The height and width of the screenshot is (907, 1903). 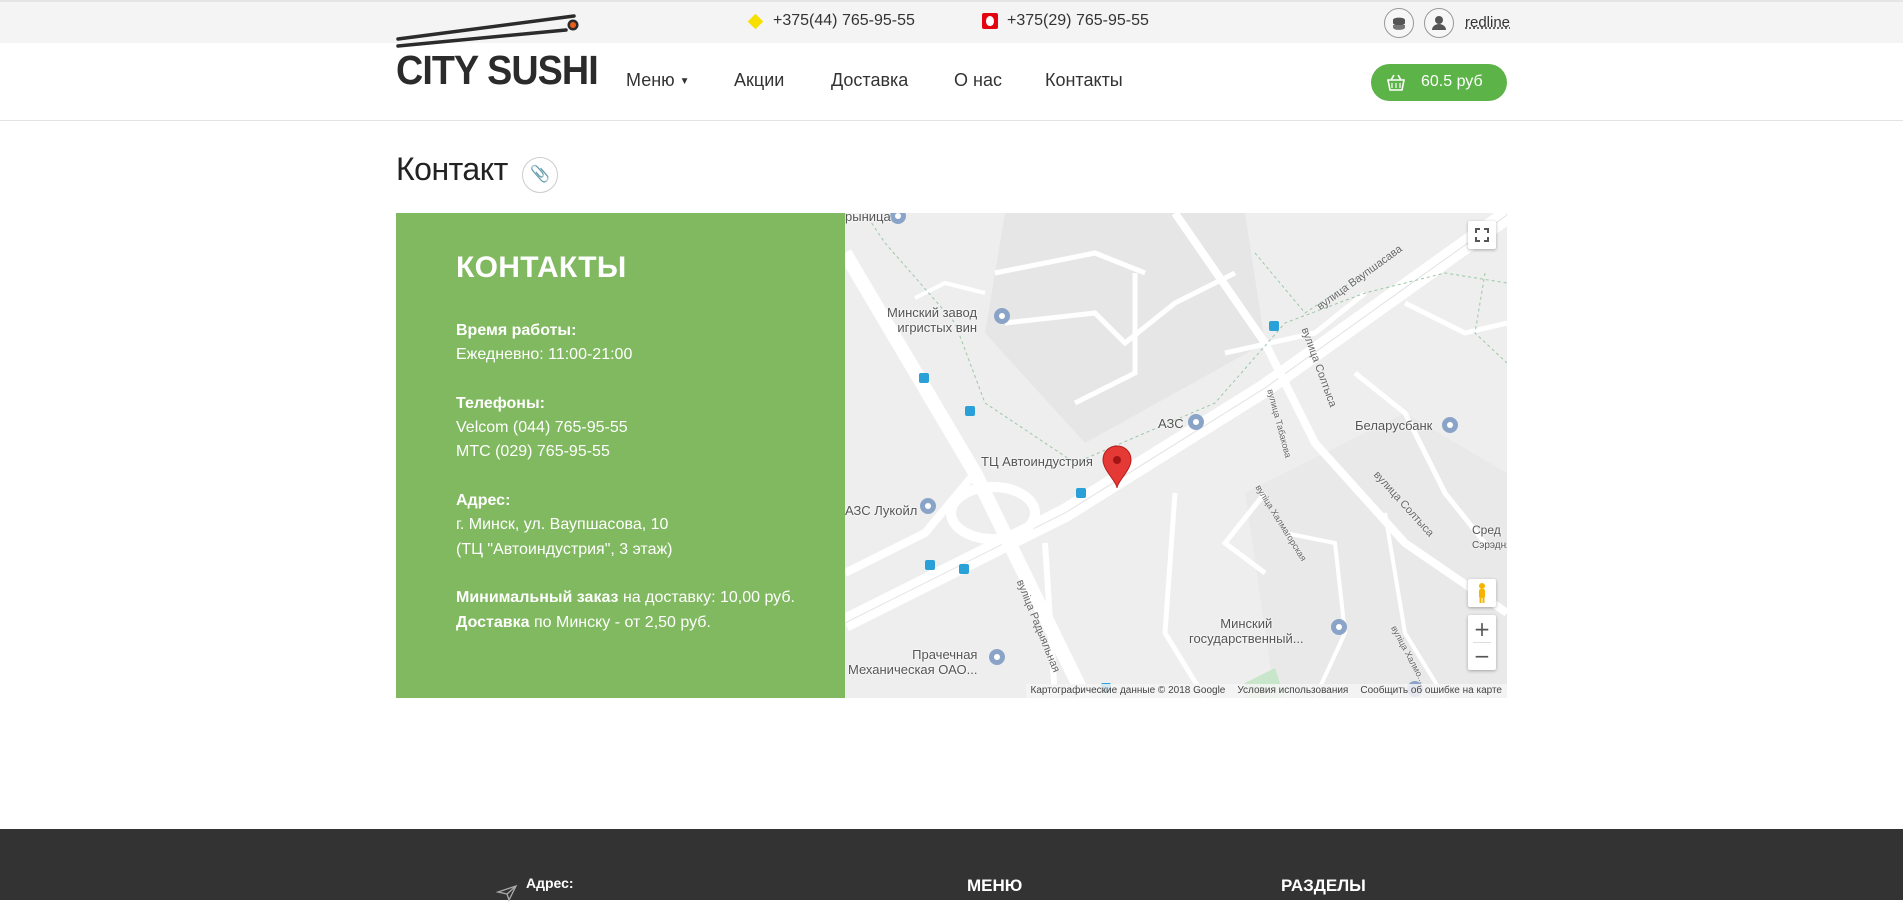 I want to click on nav-contacts: Контакты, so click(x=1084, y=80).